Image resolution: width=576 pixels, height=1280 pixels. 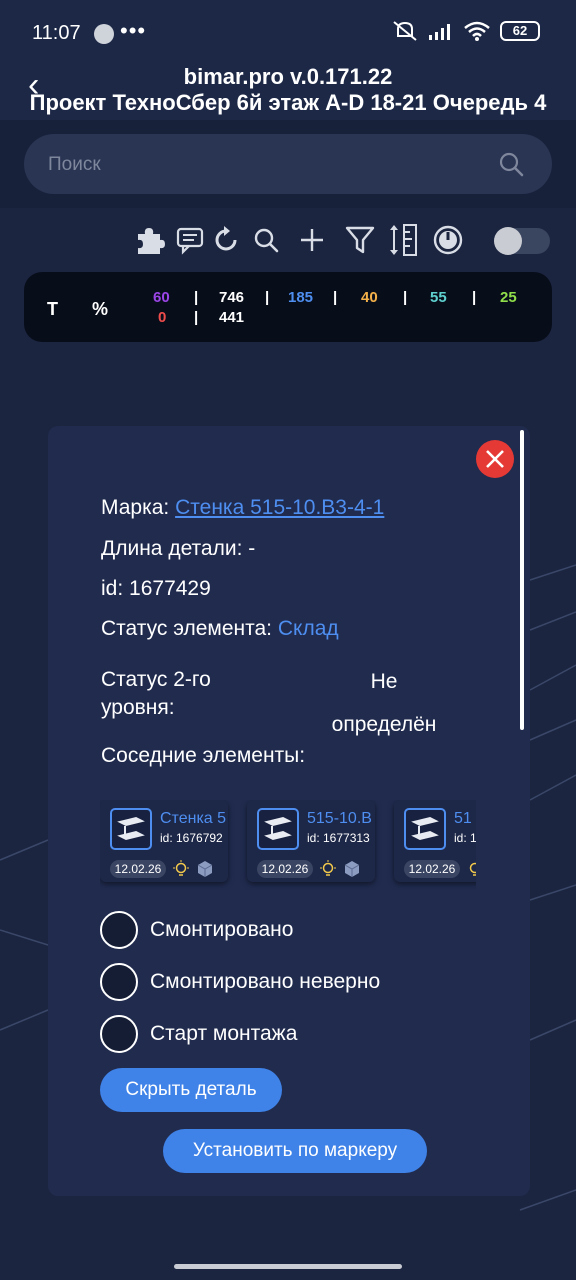 I want to click on mark-link: Стенка 515-10.В3-4-1, so click(x=279, y=507).